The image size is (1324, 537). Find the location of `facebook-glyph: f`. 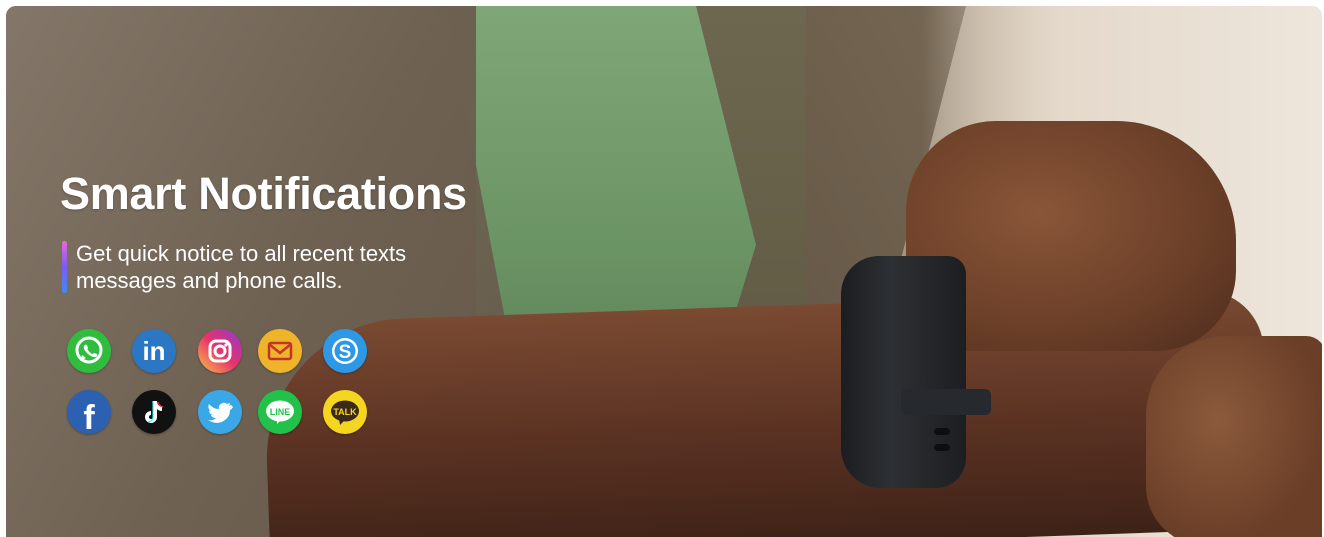

facebook-glyph: f is located at coordinates (89, 416).